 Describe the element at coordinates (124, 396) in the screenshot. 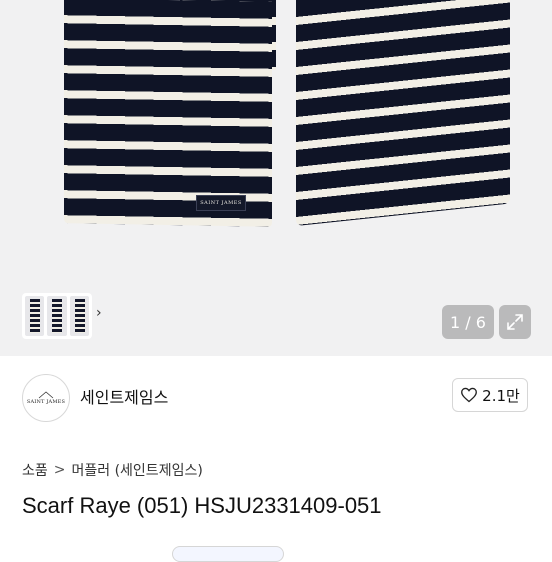

I see `seller-name: 세인트제임스` at that location.